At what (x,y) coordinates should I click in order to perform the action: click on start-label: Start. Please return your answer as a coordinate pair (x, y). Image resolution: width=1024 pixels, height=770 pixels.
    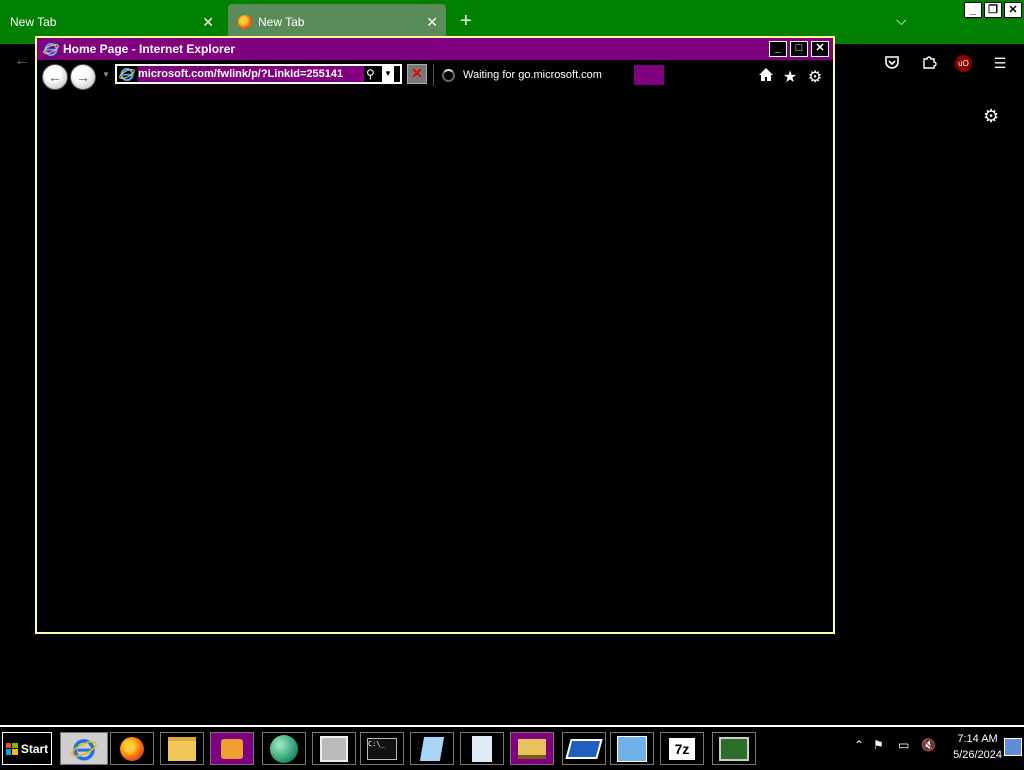
    Looking at the image, I should click on (34, 748).